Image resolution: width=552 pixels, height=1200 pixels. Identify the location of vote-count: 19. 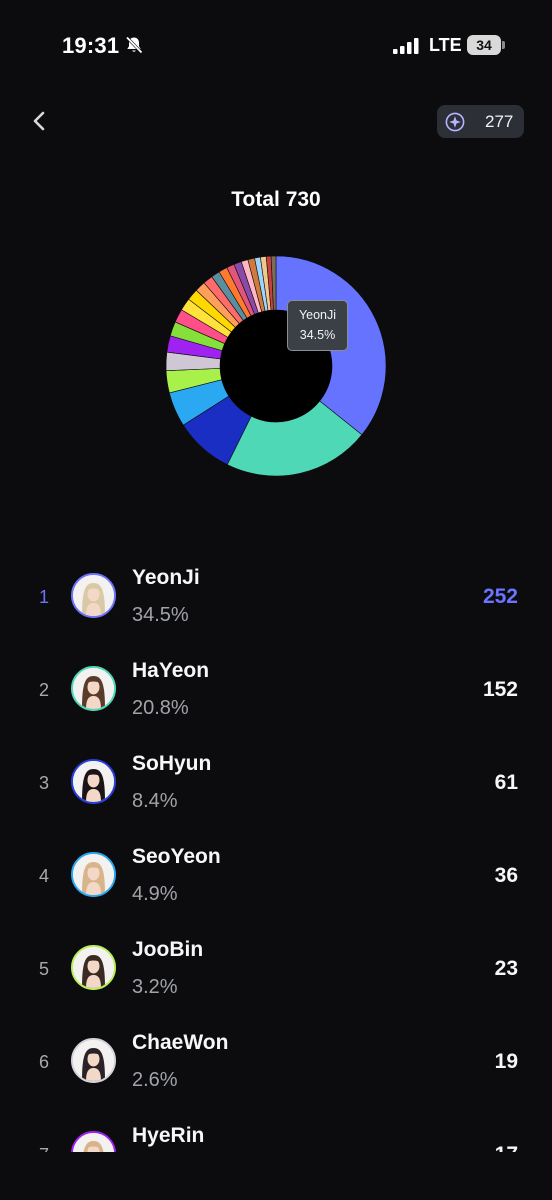
(506, 1061).